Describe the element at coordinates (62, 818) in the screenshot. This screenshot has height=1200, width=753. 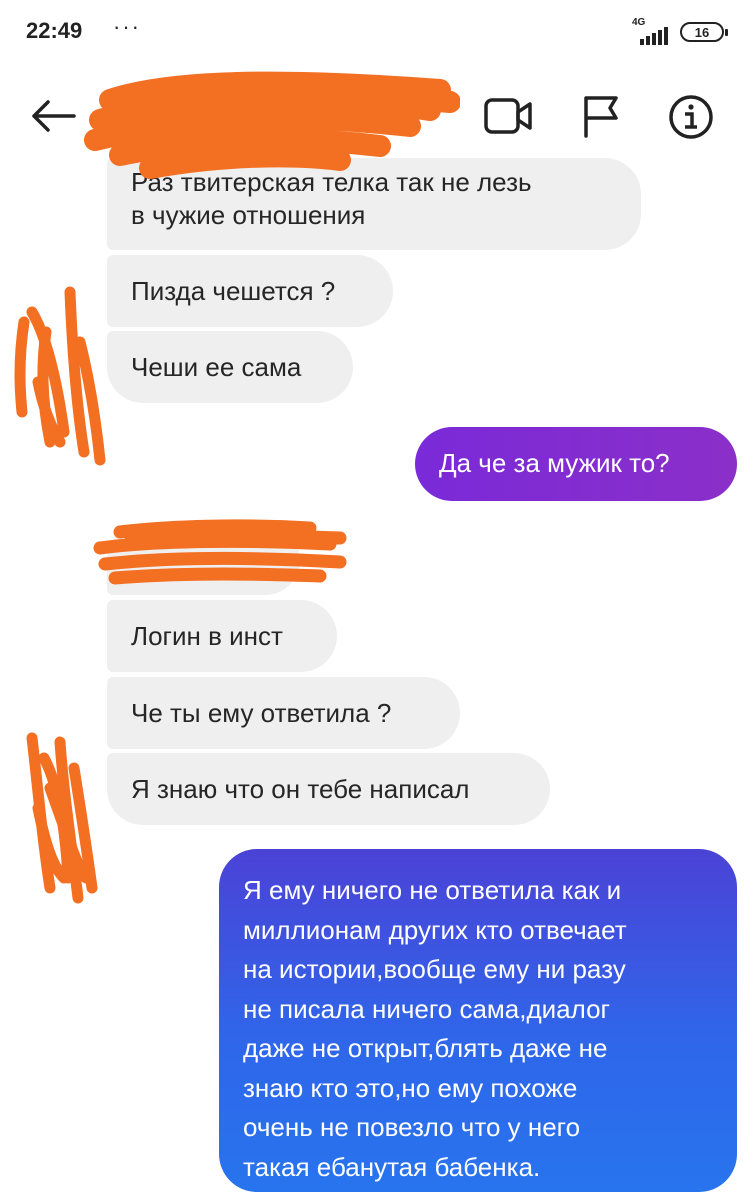
I see `redaction-scribble-avatar-bottom` at that location.